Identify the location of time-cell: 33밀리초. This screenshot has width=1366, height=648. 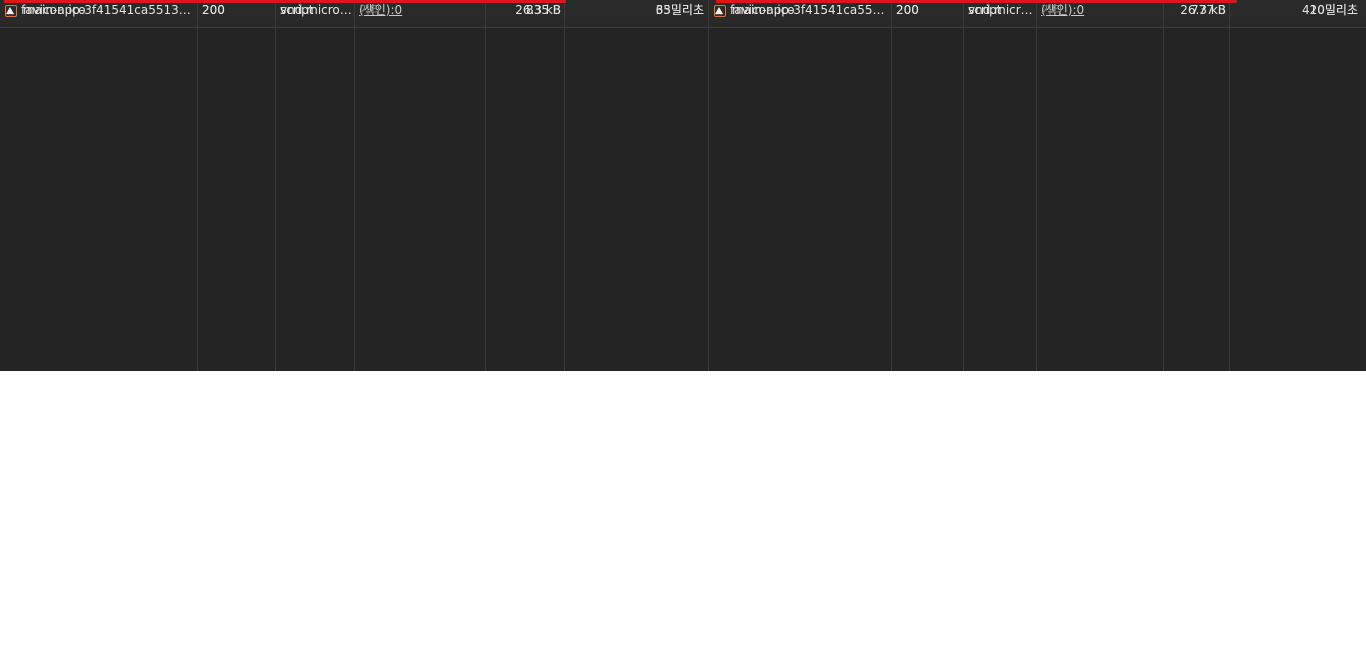
(679, 10).